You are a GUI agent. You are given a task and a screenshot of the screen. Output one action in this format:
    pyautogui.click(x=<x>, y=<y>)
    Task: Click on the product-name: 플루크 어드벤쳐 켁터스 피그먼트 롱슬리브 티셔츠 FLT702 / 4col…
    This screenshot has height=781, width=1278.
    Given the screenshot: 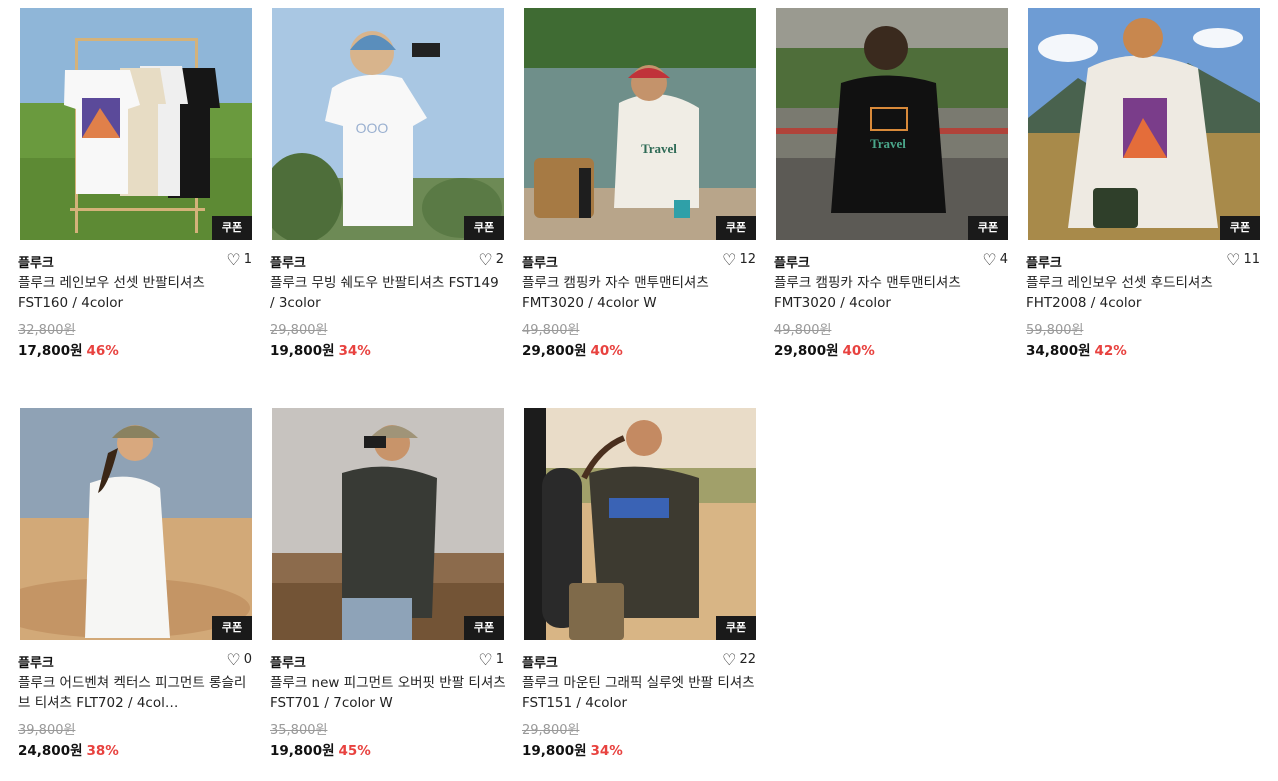 What is the action you would take?
    pyautogui.click(x=136, y=693)
    